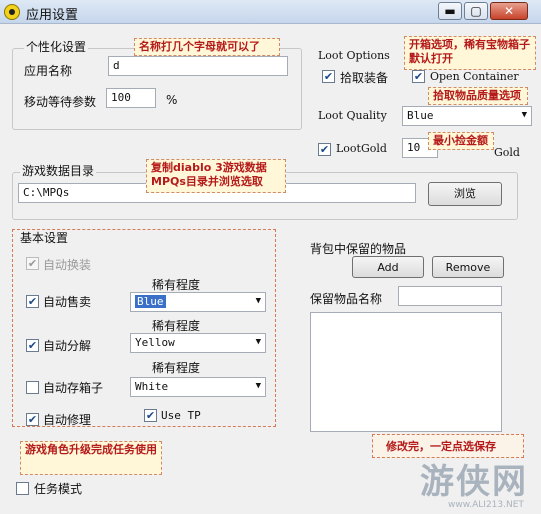 The width and height of the screenshot is (541, 514). I want to click on save-callout: 修改完，一定点选保存, so click(441, 446).